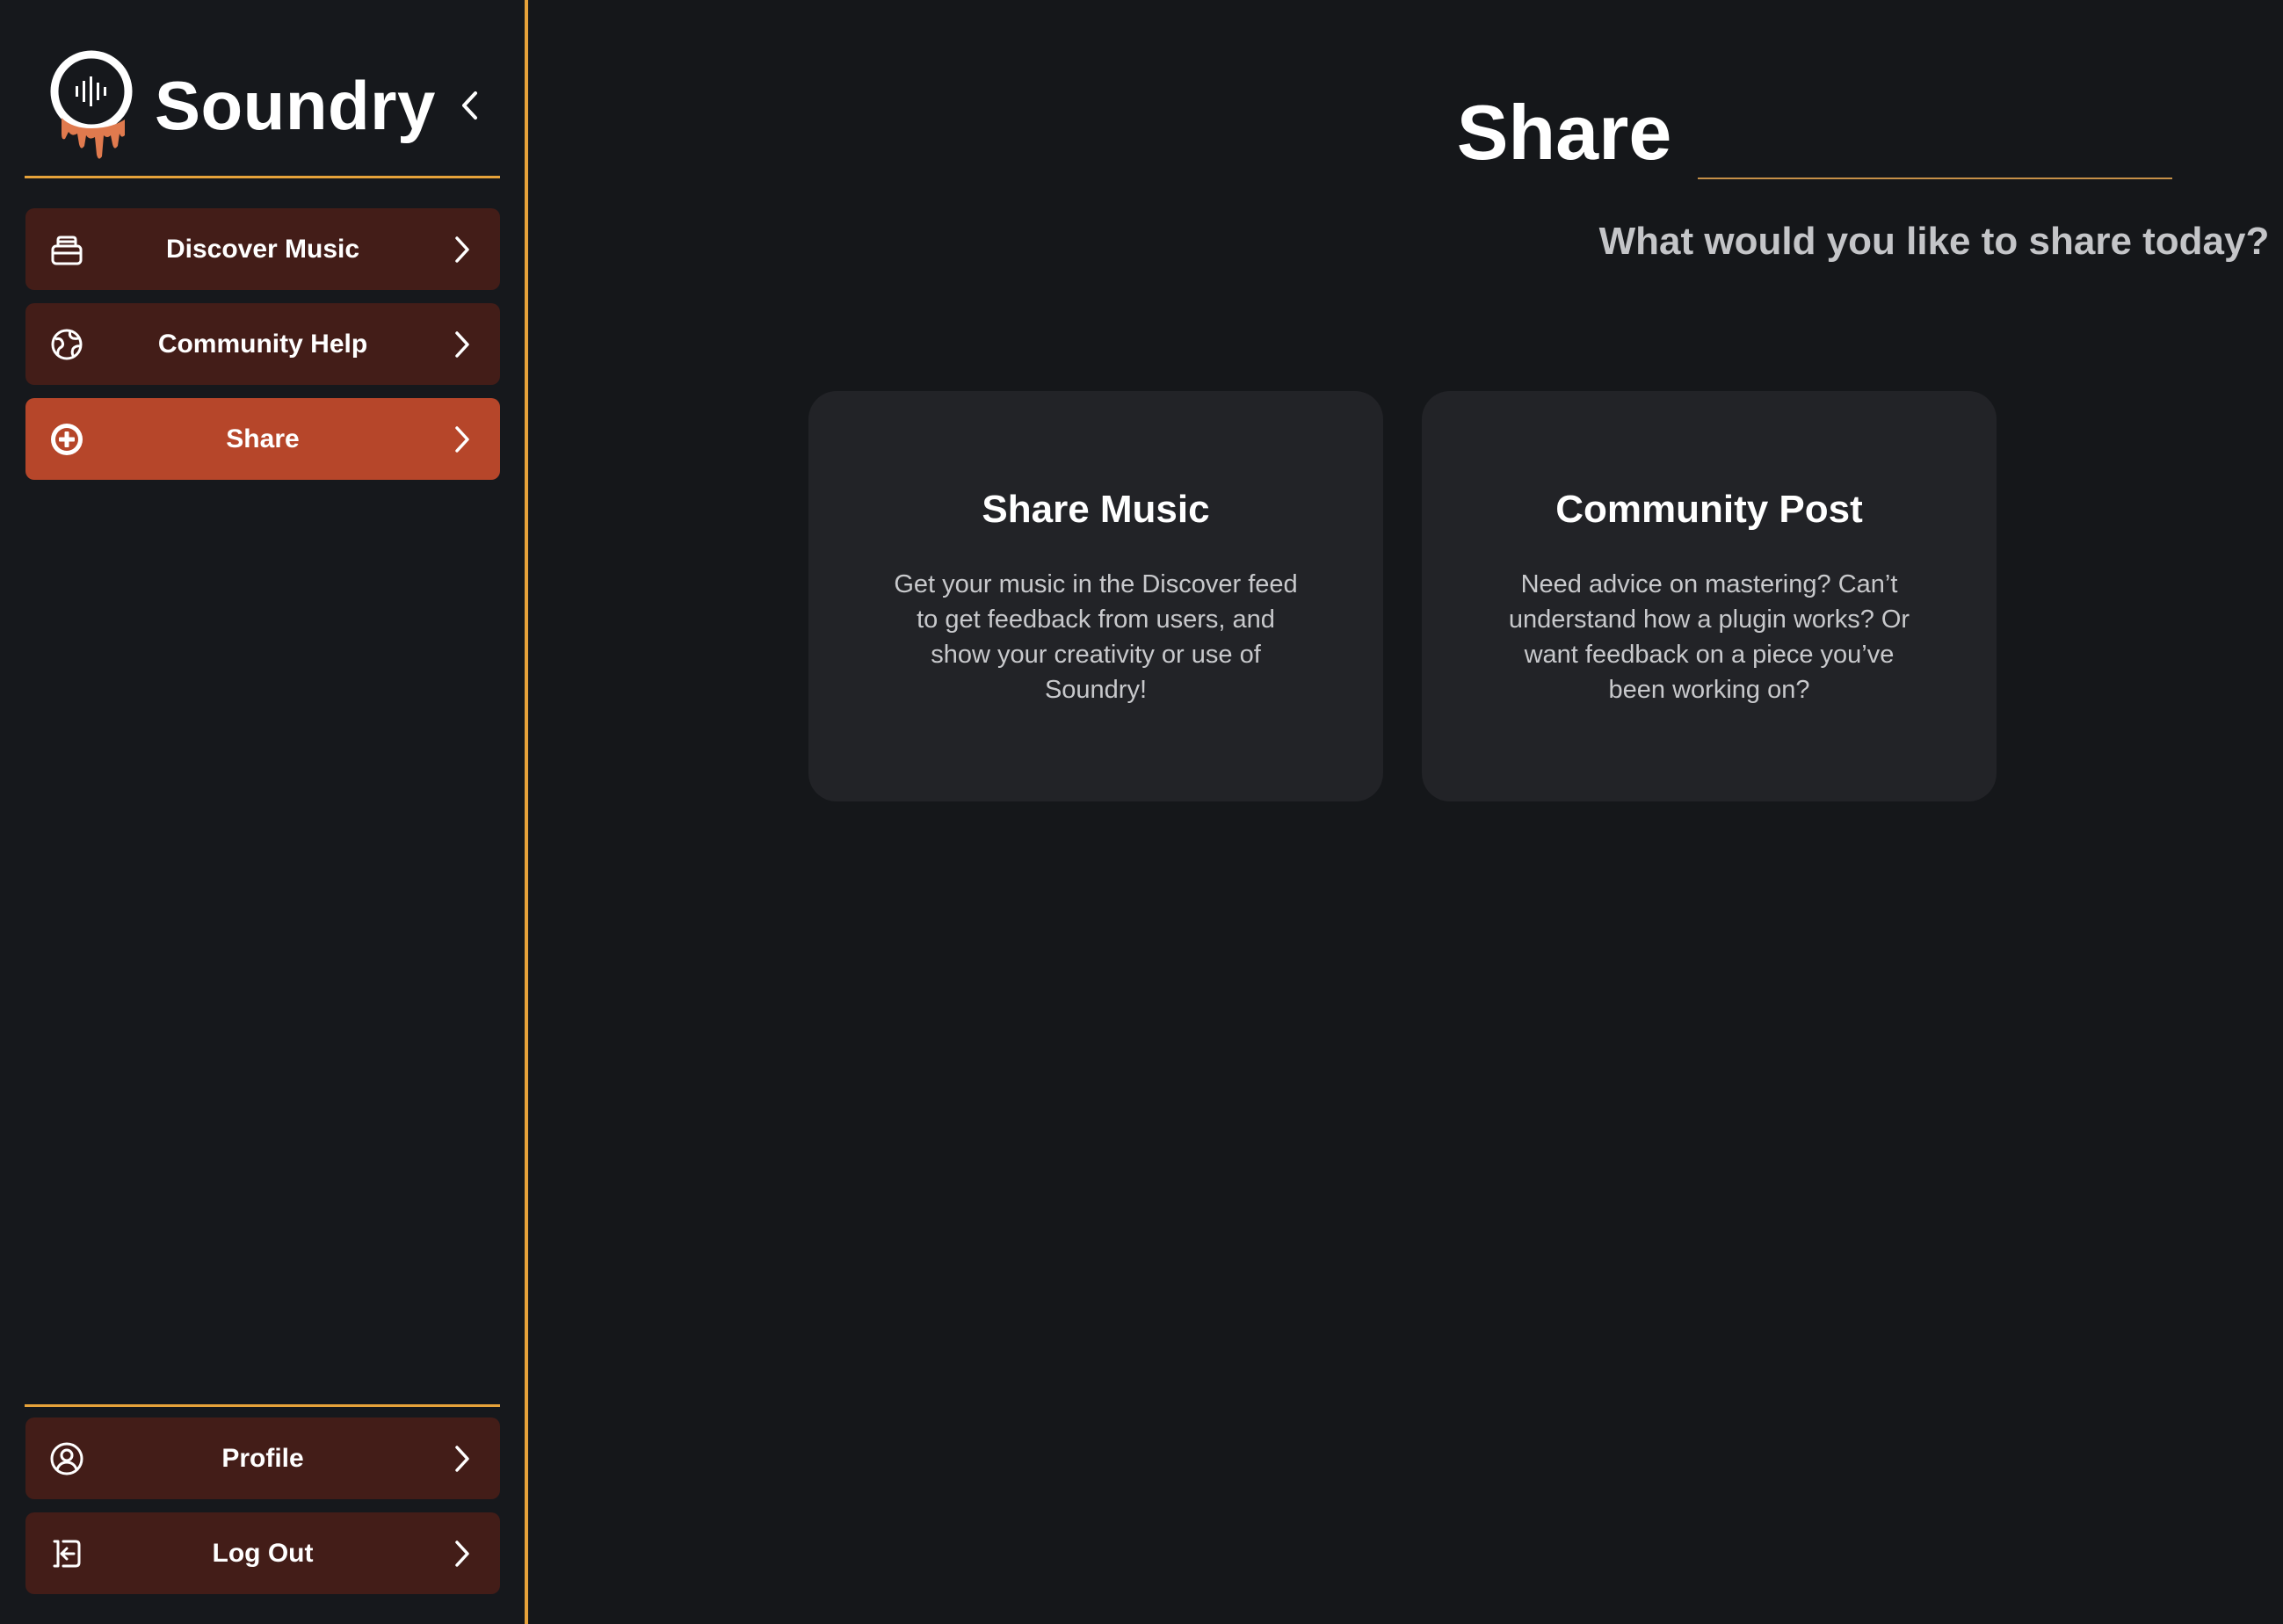  I want to click on card-title: Community Post, so click(1709, 510).